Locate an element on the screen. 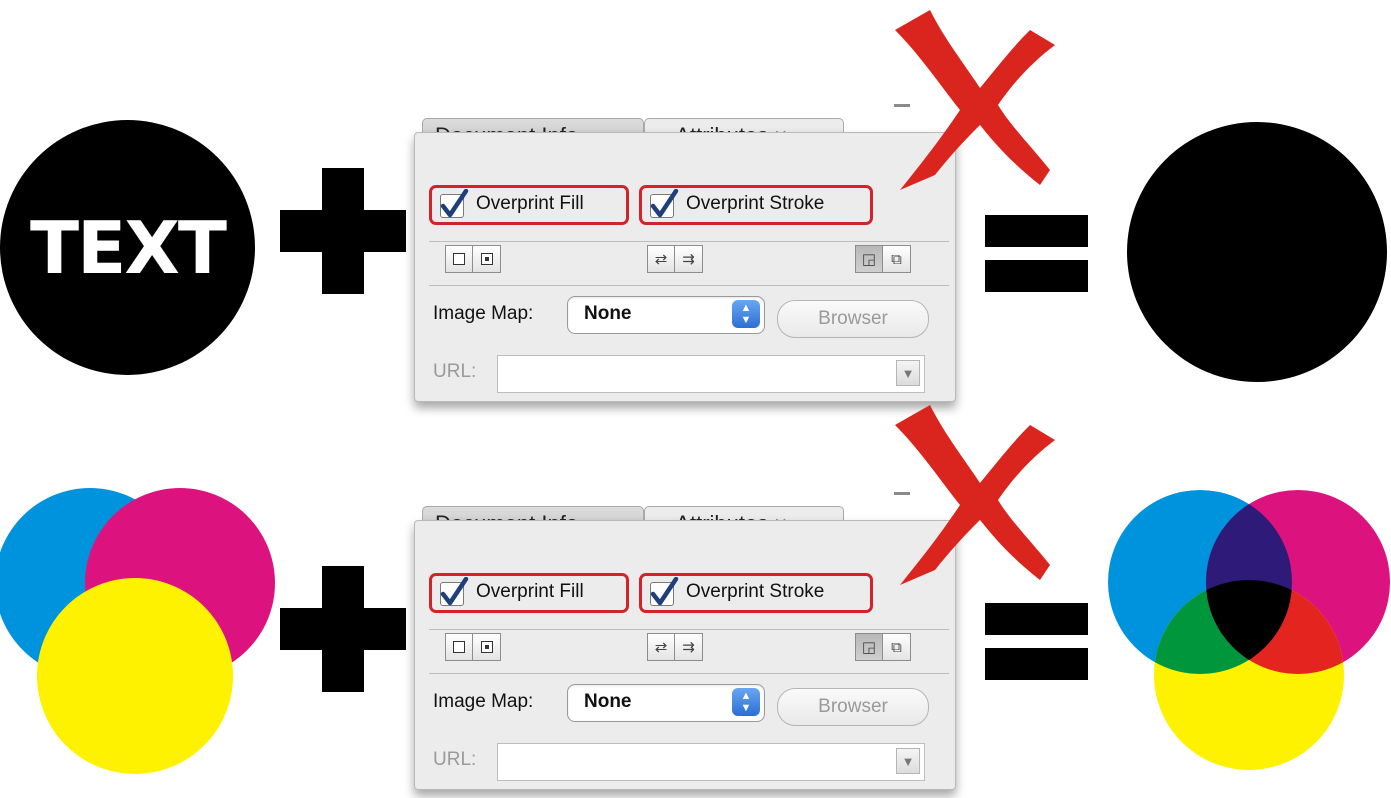 This screenshot has height=798, width=1391. cmy-overprint-circles is located at coordinates (1249, 630).